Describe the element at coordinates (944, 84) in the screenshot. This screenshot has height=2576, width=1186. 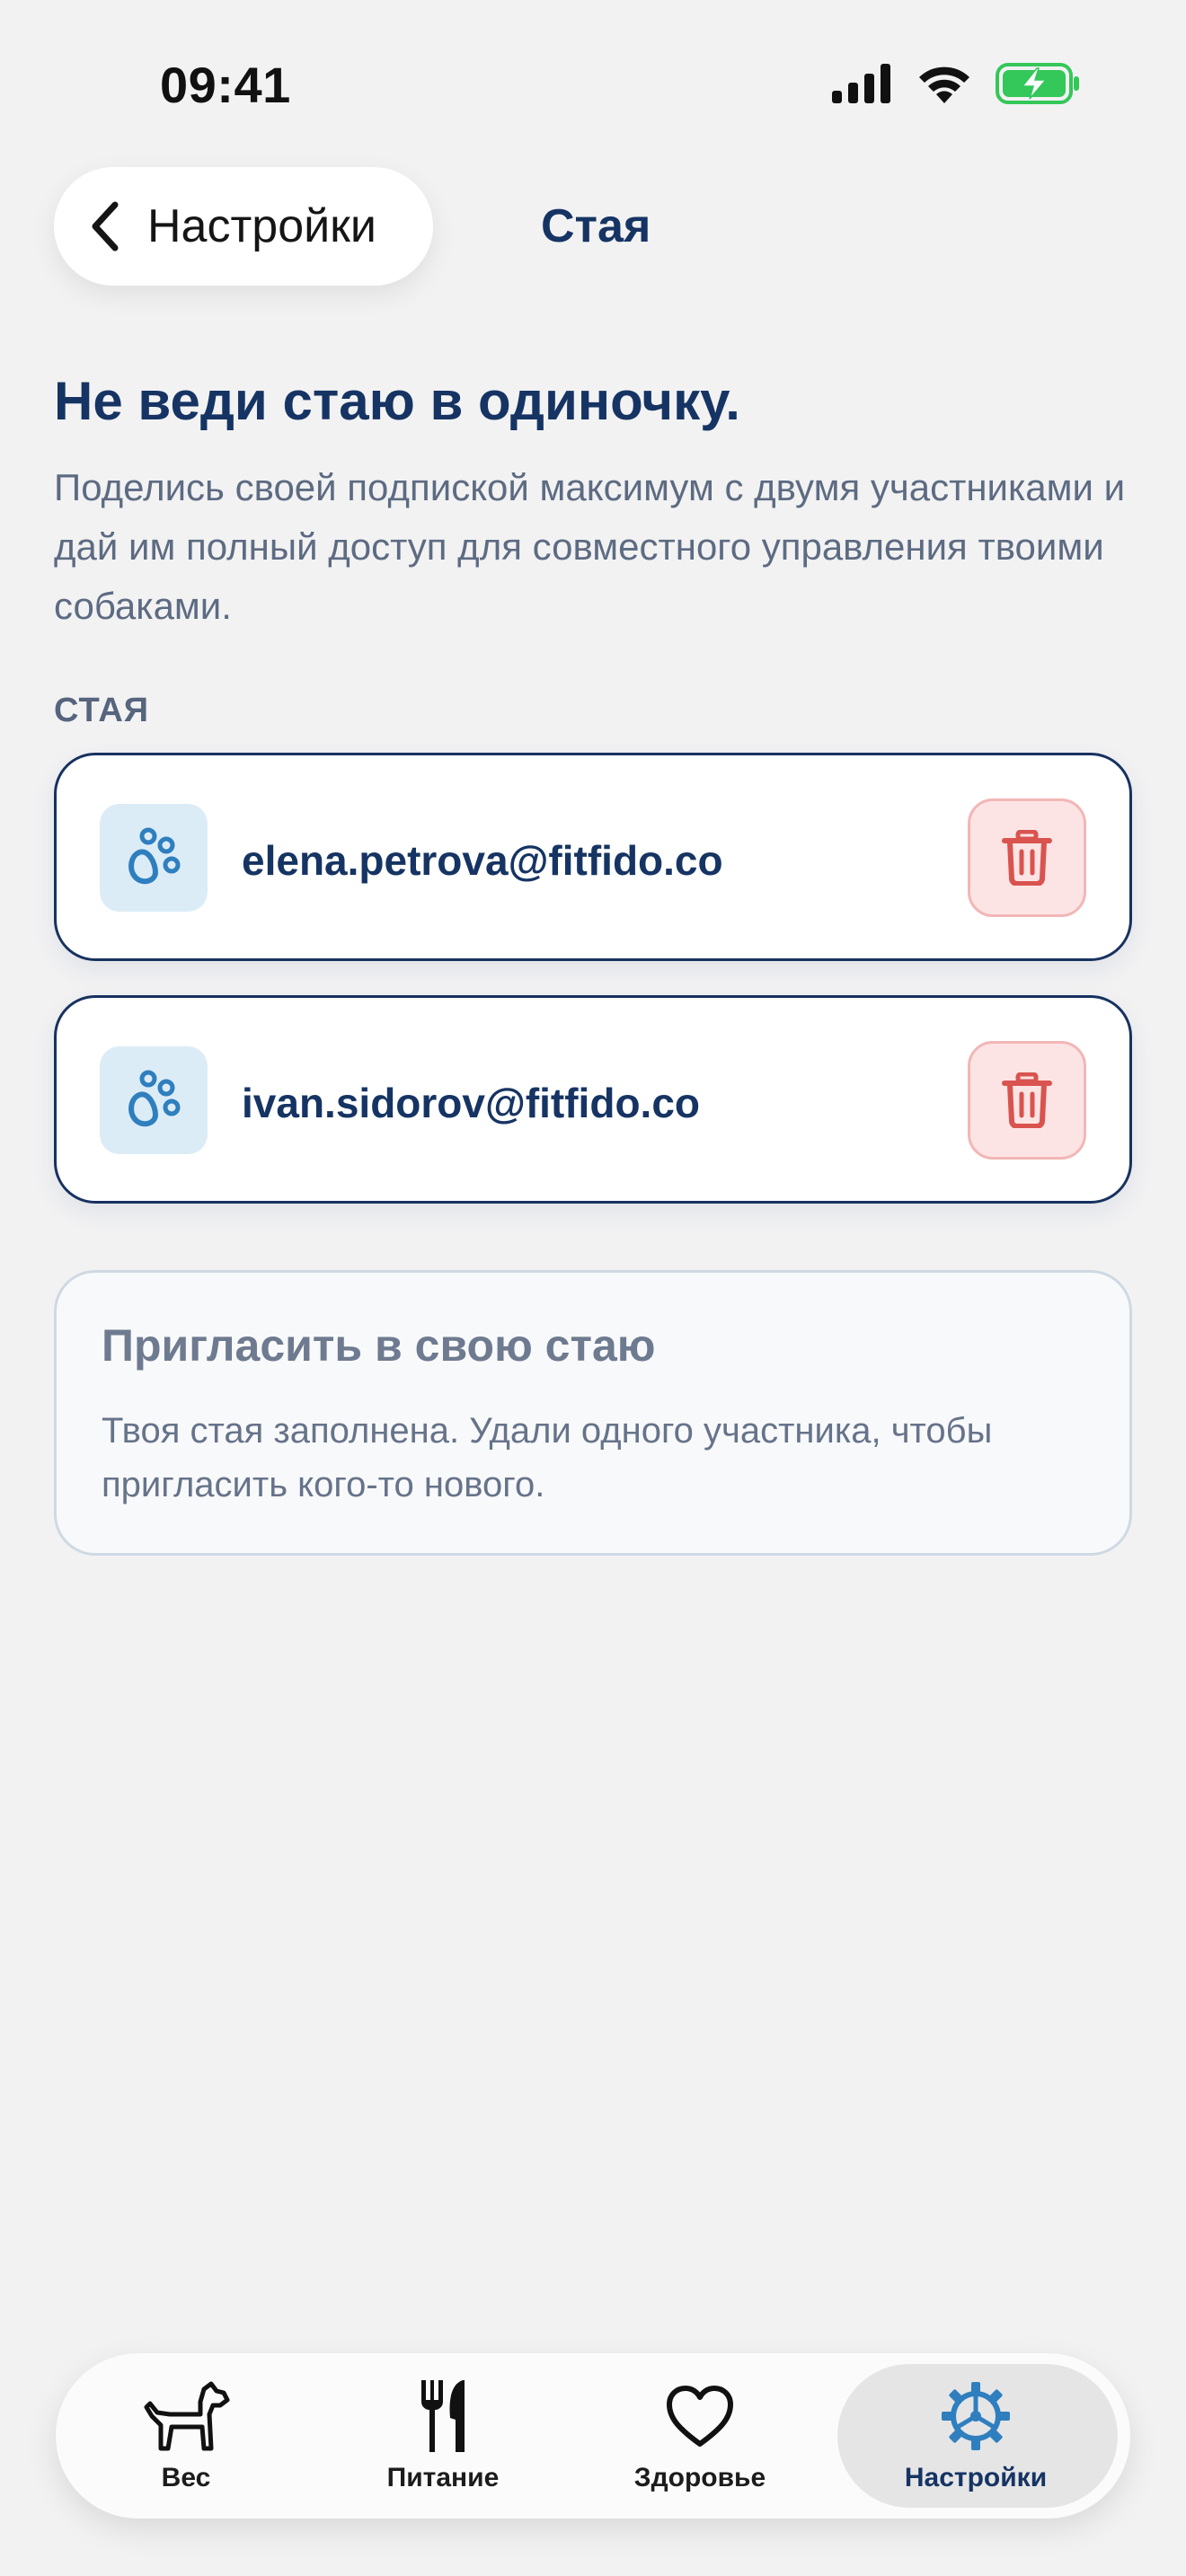
I see `wifi-icon` at that location.